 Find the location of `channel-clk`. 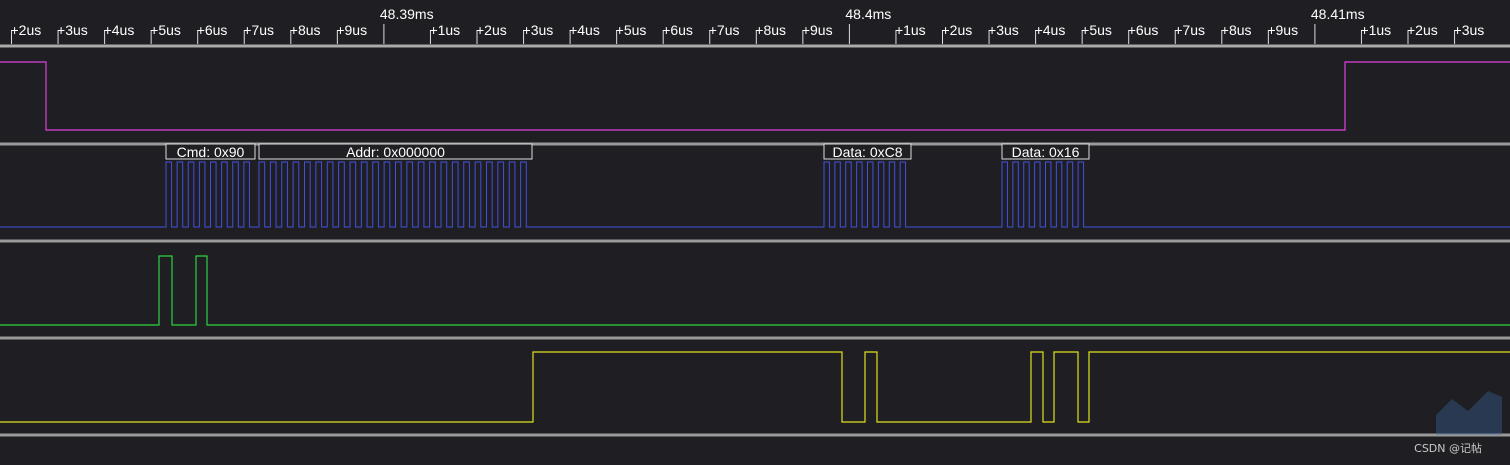

channel-clk is located at coordinates (755, 194).